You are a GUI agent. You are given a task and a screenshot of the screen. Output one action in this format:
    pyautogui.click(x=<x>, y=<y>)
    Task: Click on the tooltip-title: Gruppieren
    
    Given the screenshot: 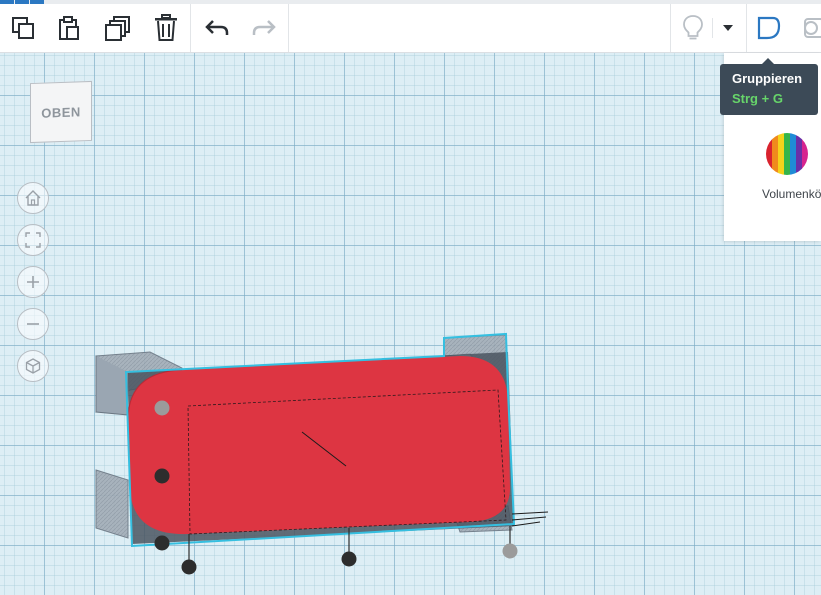 What is the action you would take?
    pyautogui.click(x=767, y=78)
    